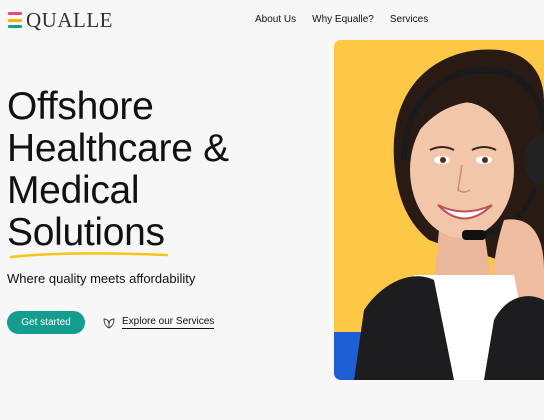 This screenshot has width=544, height=420. Describe the element at coordinates (409, 19) in the screenshot. I see `nav-services: Services` at that location.